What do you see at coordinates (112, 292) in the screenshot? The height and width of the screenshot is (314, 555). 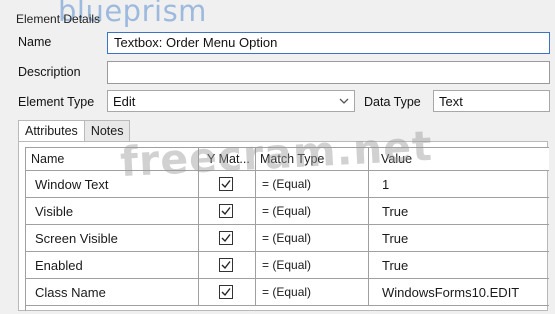 I see `attribute-name: Class Name` at bounding box center [112, 292].